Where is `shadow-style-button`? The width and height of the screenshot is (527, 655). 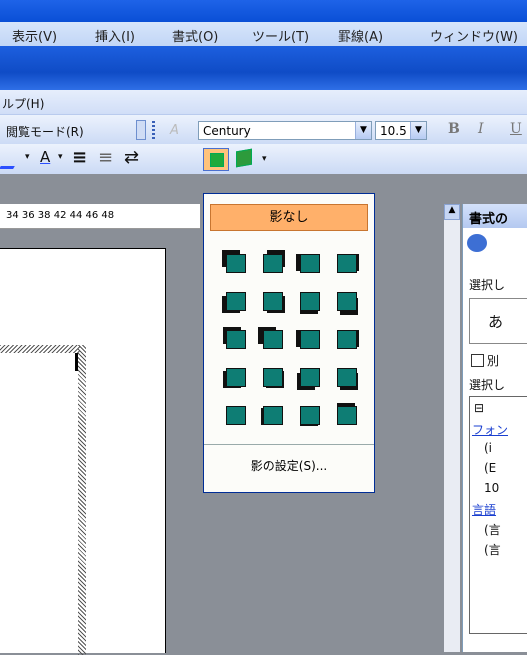 shadow-style-button is located at coordinates (216, 159).